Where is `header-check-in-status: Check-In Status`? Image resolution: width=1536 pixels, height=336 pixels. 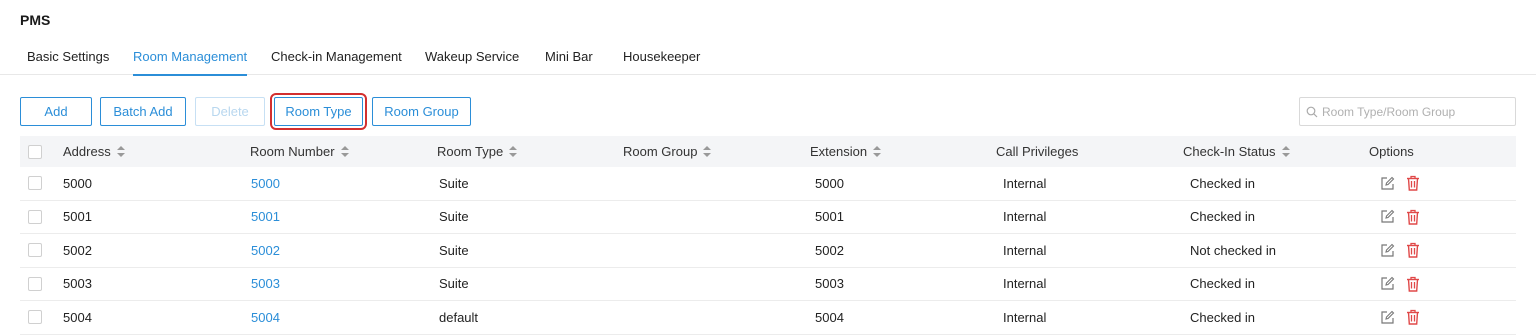 header-check-in-status: Check-In Status is located at coordinates (1236, 151).